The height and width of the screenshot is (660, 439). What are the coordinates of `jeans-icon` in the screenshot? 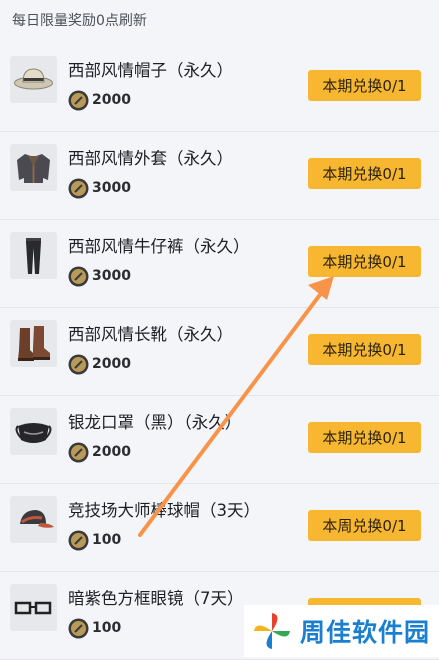 It's located at (33, 255).